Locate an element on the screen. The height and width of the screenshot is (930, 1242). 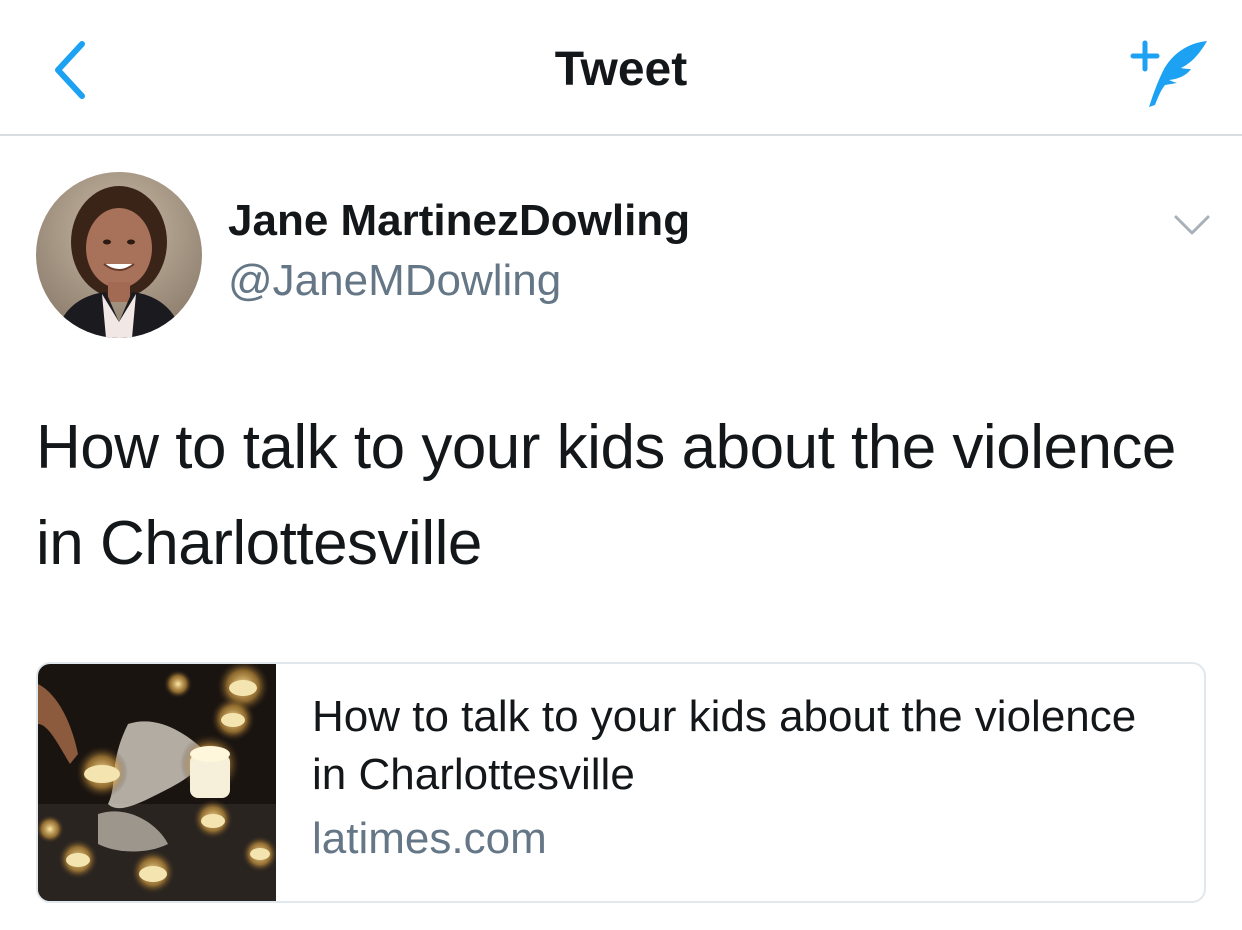
card-domain: latimes.com is located at coordinates (429, 838).